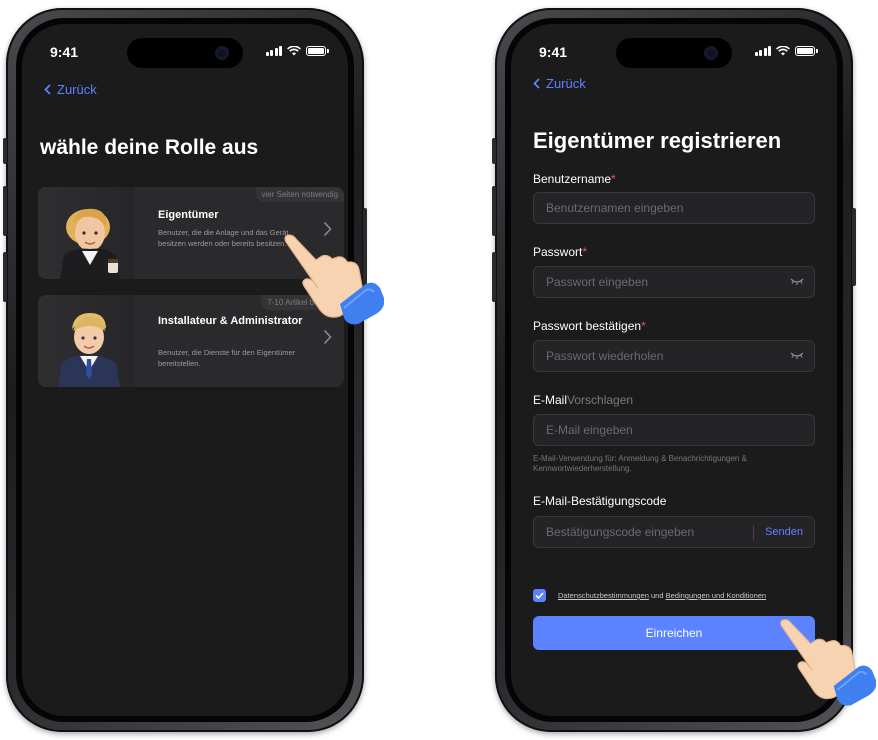  What do you see at coordinates (327, 337) in the screenshot?
I see `chevron-right-icon` at bounding box center [327, 337].